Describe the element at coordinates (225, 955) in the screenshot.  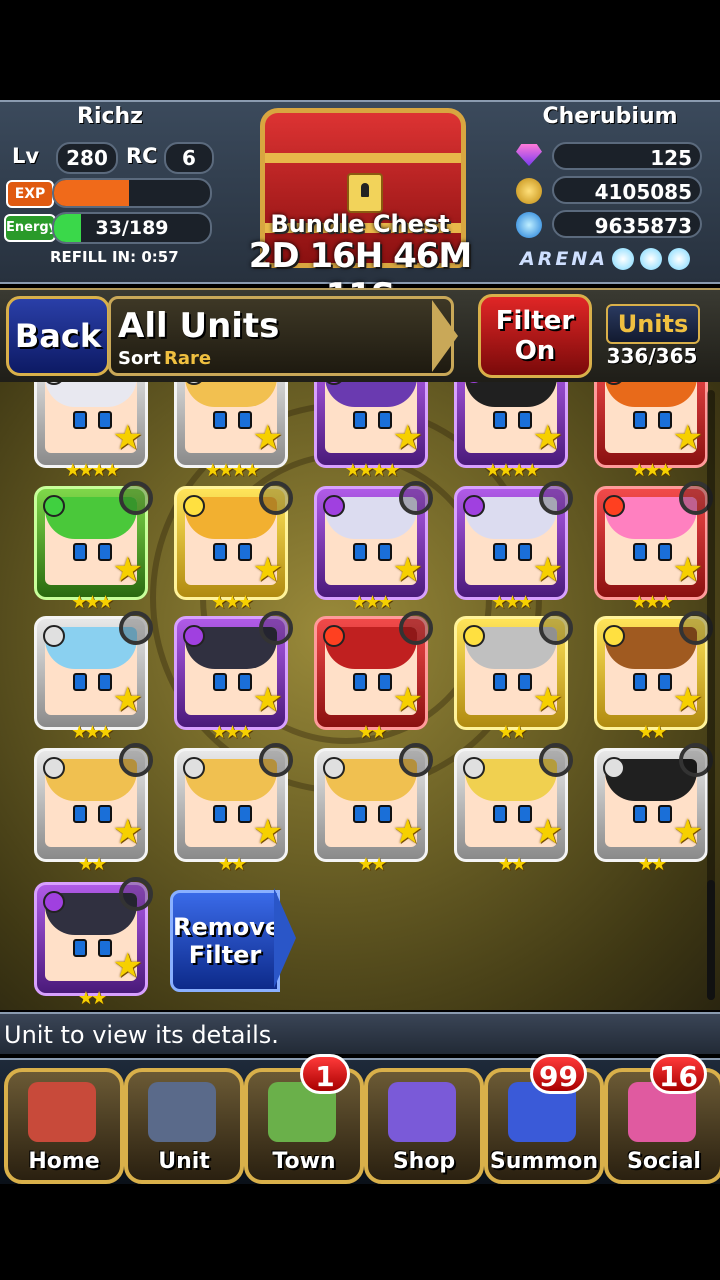
I see `remove-filter-line2: Filter` at that location.